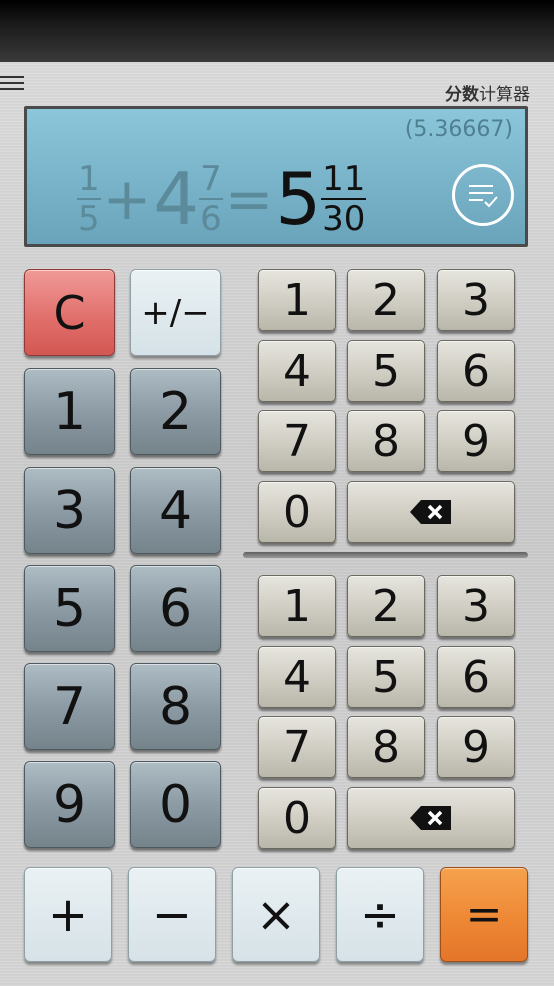 This screenshot has height=986, width=554. What do you see at coordinates (211, 199) in the screenshot?
I see `term2-fraction: 7 6` at bounding box center [211, 199].